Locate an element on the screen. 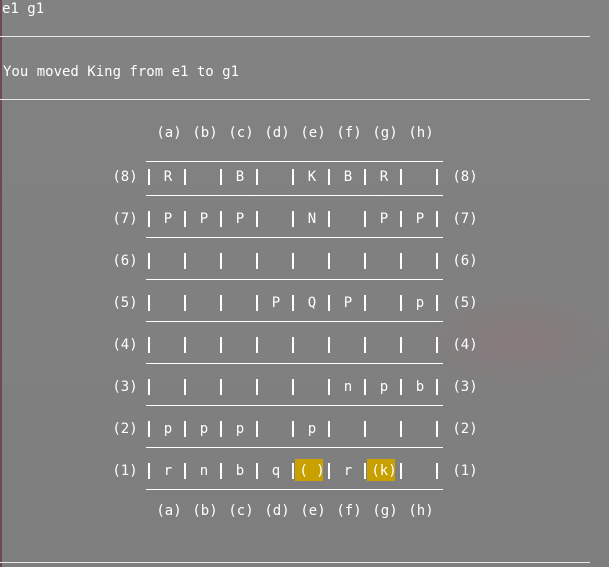 The image size is (609, 567). board-square: q is located at coordinates (276, 471).